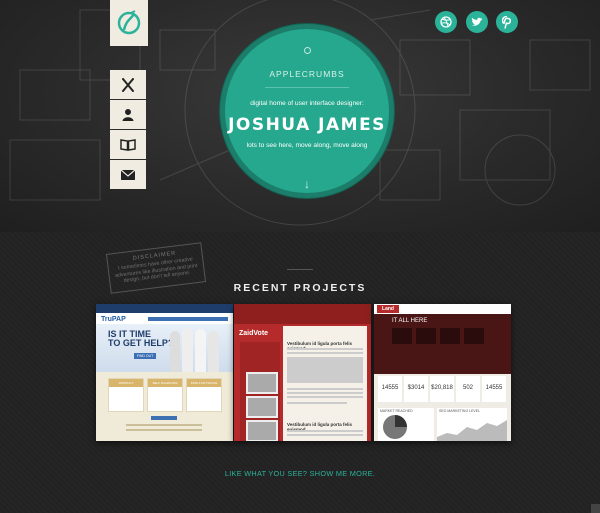 The height and width of the screenshot is (513, 600). I want to click on person-icon, so click(128, 115).